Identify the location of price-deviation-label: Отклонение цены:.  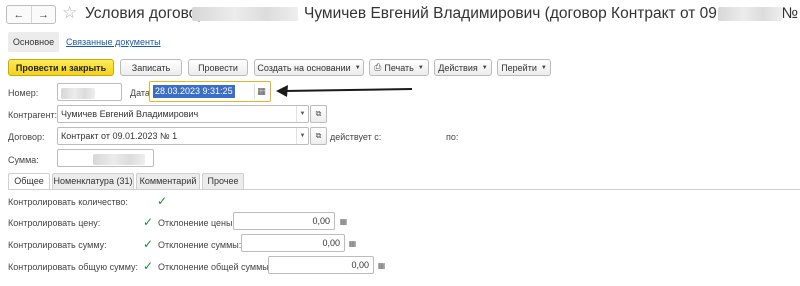
(196, 223).